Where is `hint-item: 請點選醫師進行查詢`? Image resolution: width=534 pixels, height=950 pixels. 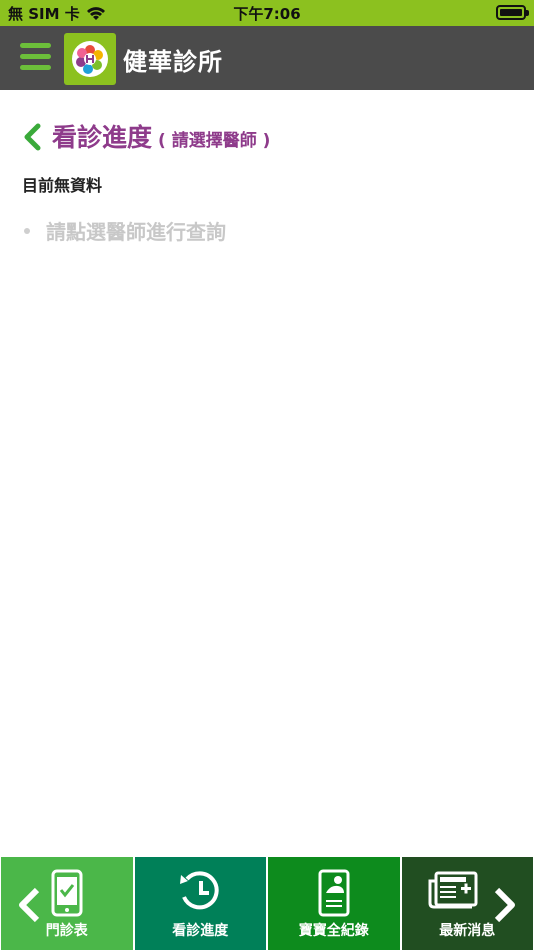
hint-item: 請點選醫師進行查詢 is located at coordinates (125, 230).